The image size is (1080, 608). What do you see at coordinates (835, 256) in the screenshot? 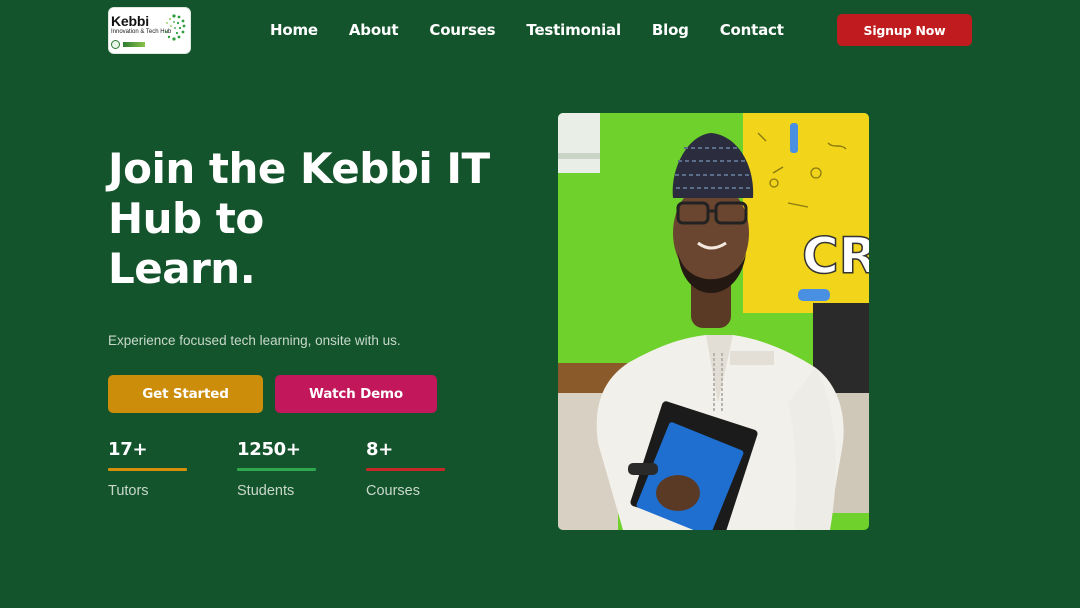
I see `svg-text: CR` at bounding box center [835, 256].